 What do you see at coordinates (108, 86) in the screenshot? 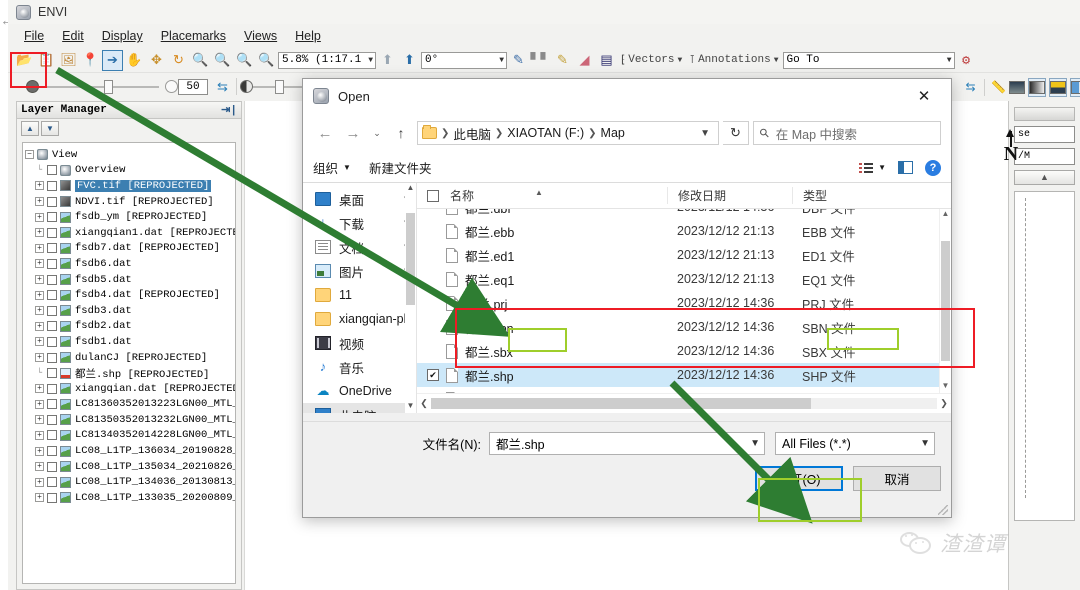
I see `brightness-slider-handle` at bounding box center [108, 86].